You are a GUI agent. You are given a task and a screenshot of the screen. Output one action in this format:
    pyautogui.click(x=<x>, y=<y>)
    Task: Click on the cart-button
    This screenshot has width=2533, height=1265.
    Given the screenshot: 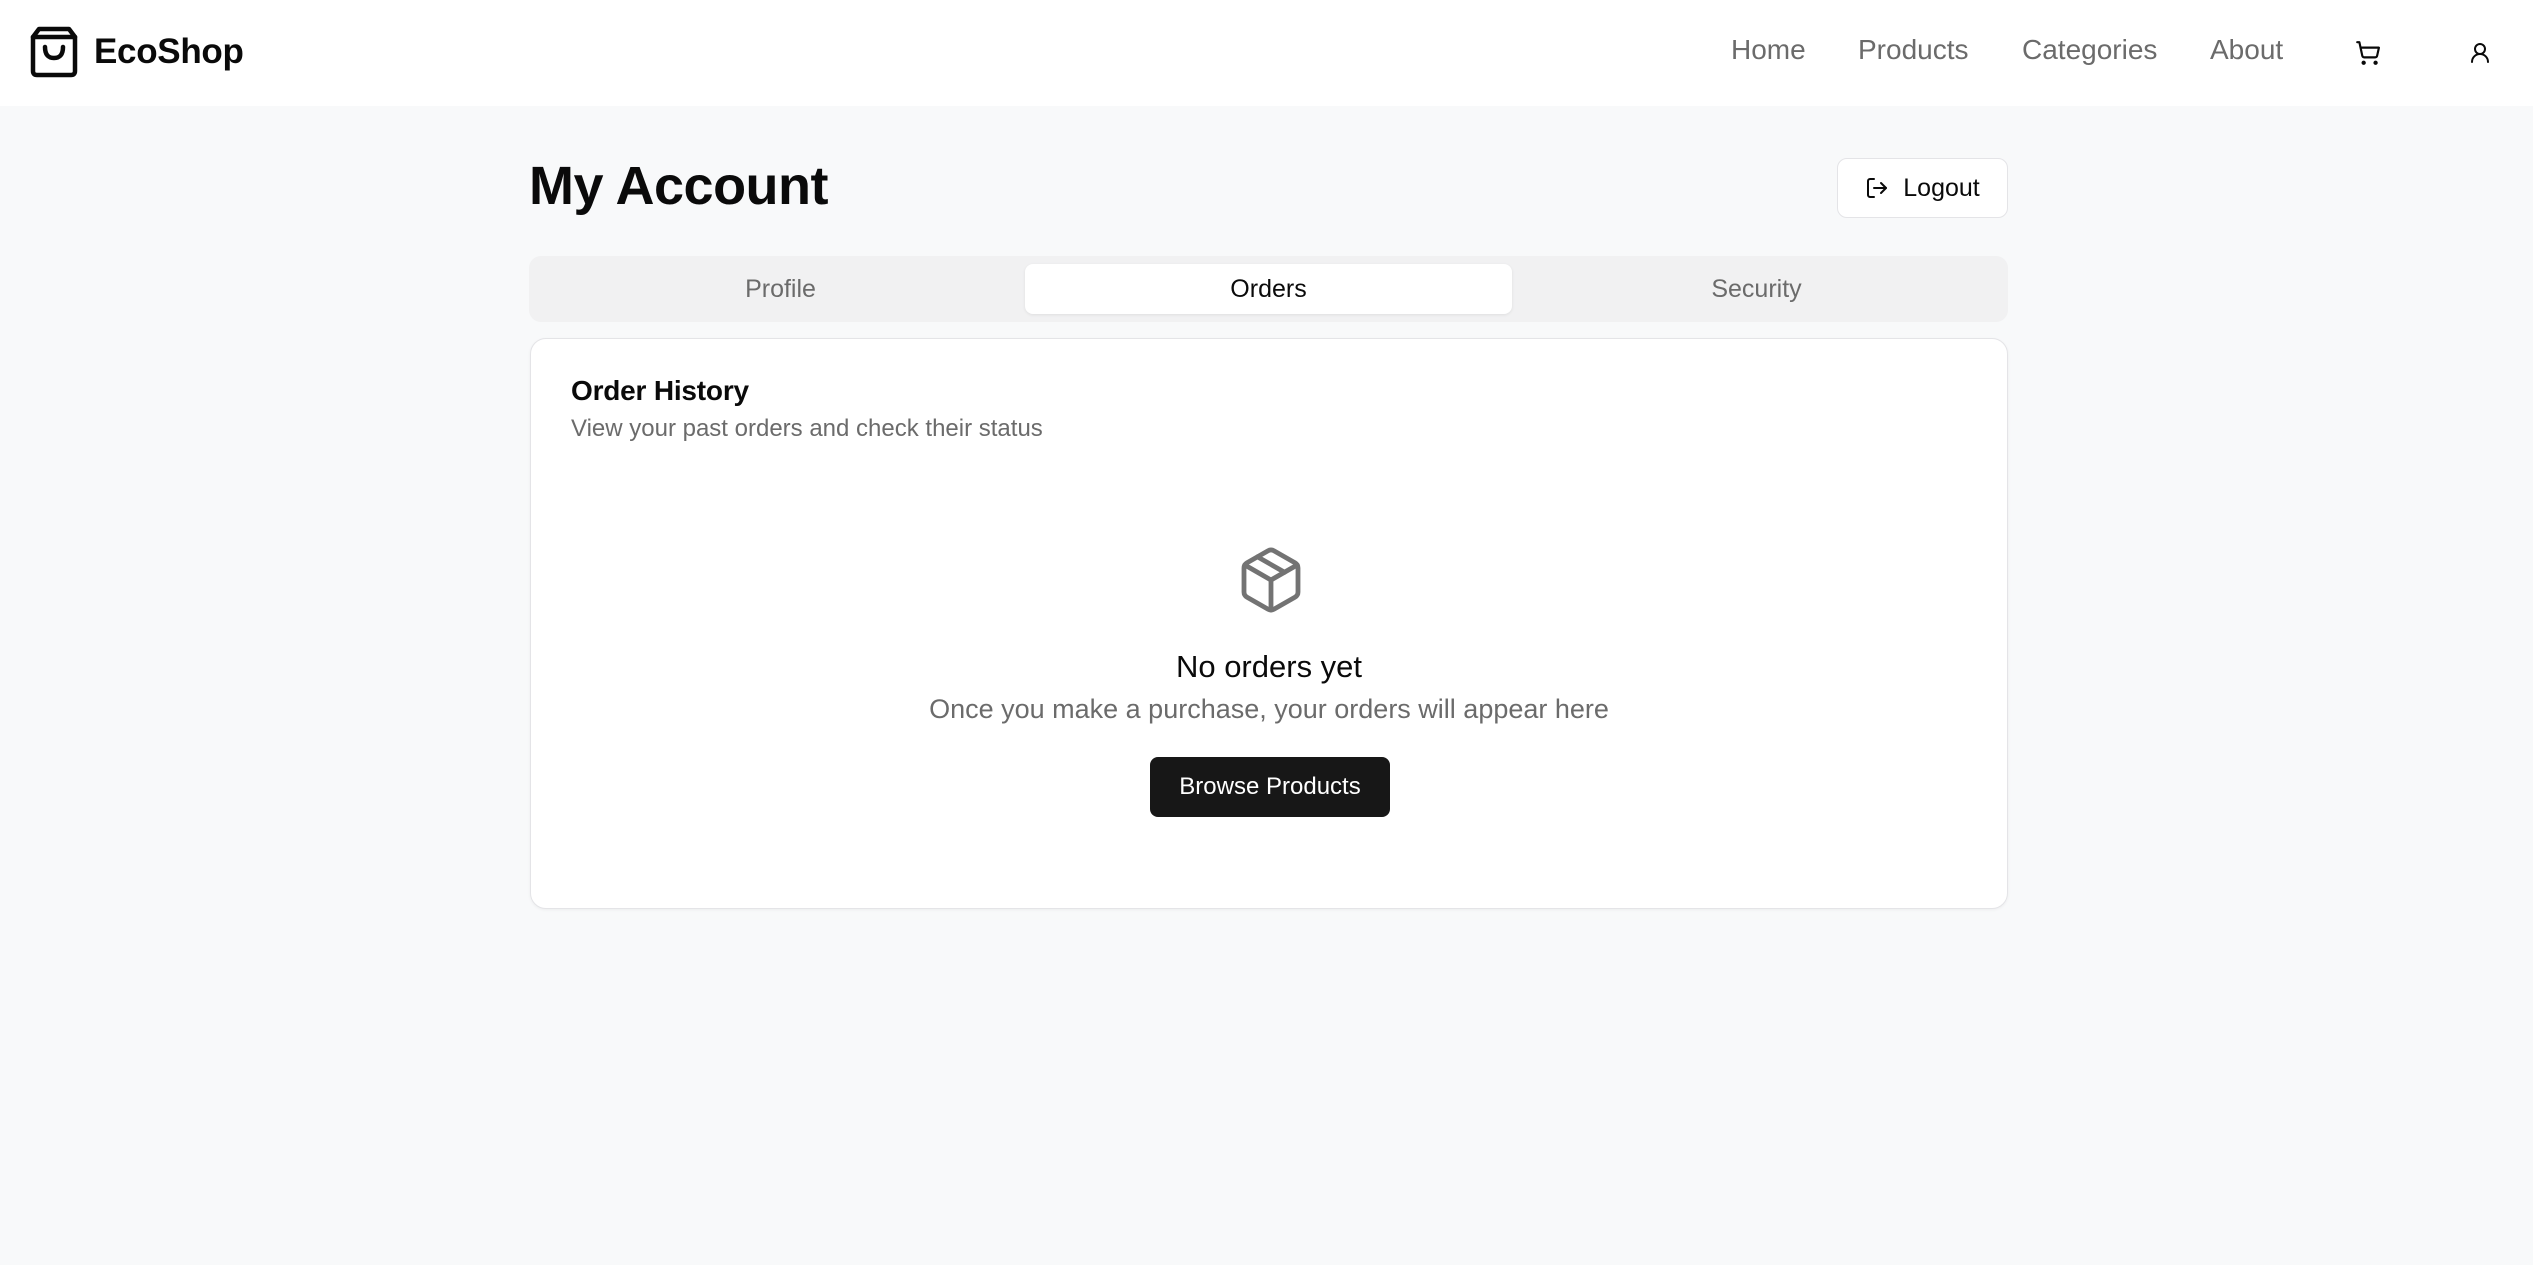 What is the action you would take?
    pyautogui.click(x=2368, y=53)
    